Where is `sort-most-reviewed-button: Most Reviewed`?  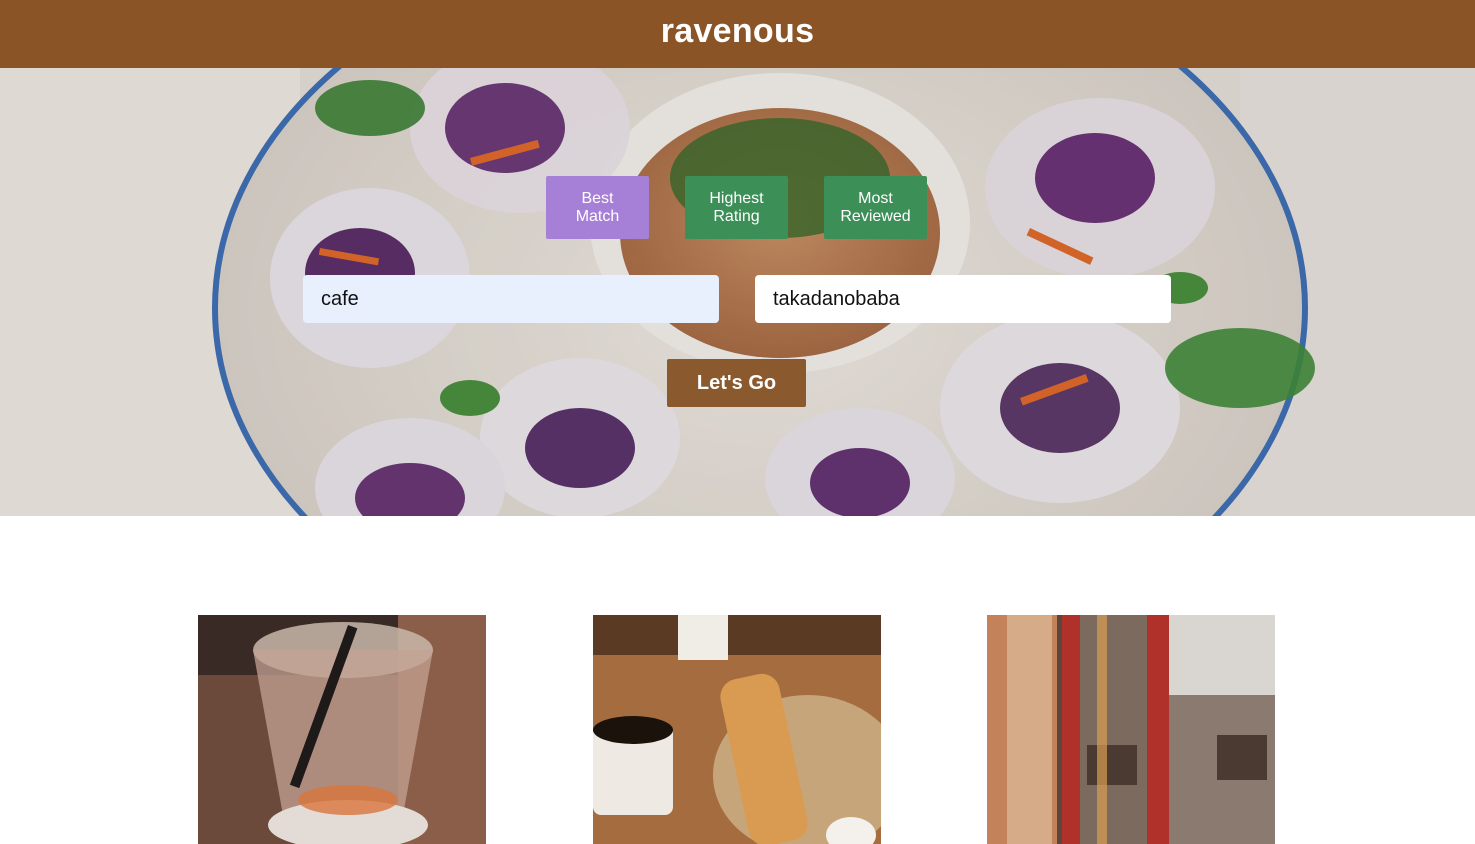 sort-most-reviewed-button: Most Reviewed is located at coordinates (875, 207).